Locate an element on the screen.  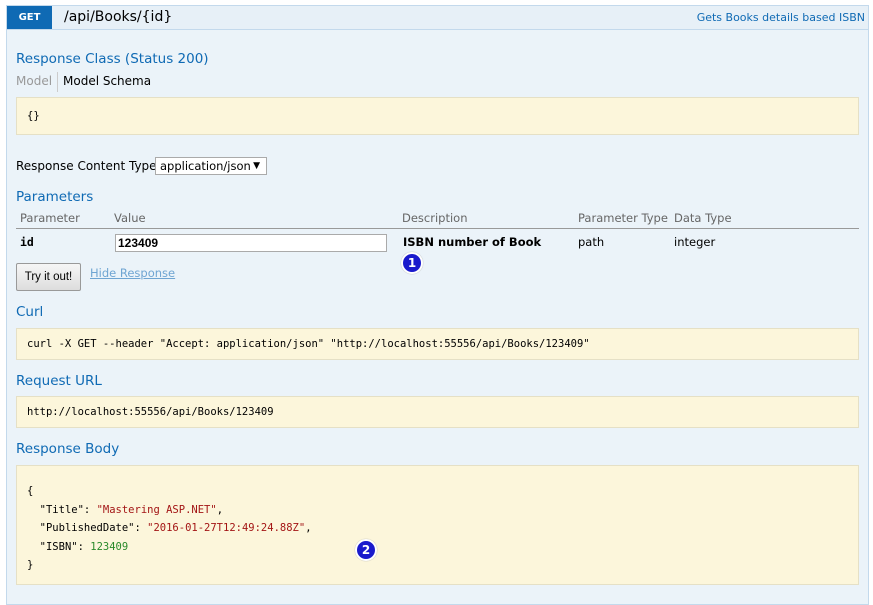
callout-badge-2: 2 is located at coordinates (366, 550).